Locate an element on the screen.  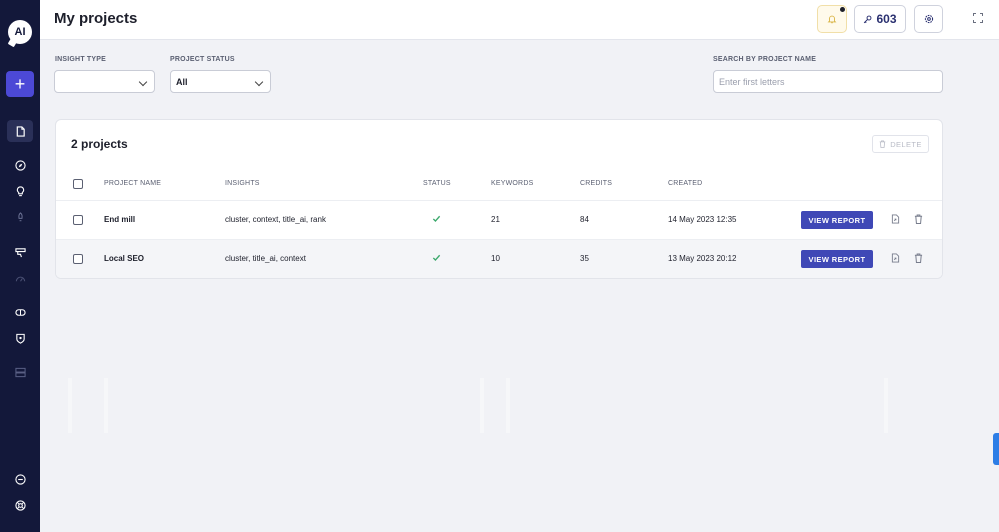
lifebuoy-icon is located at coordinates (20, 505).